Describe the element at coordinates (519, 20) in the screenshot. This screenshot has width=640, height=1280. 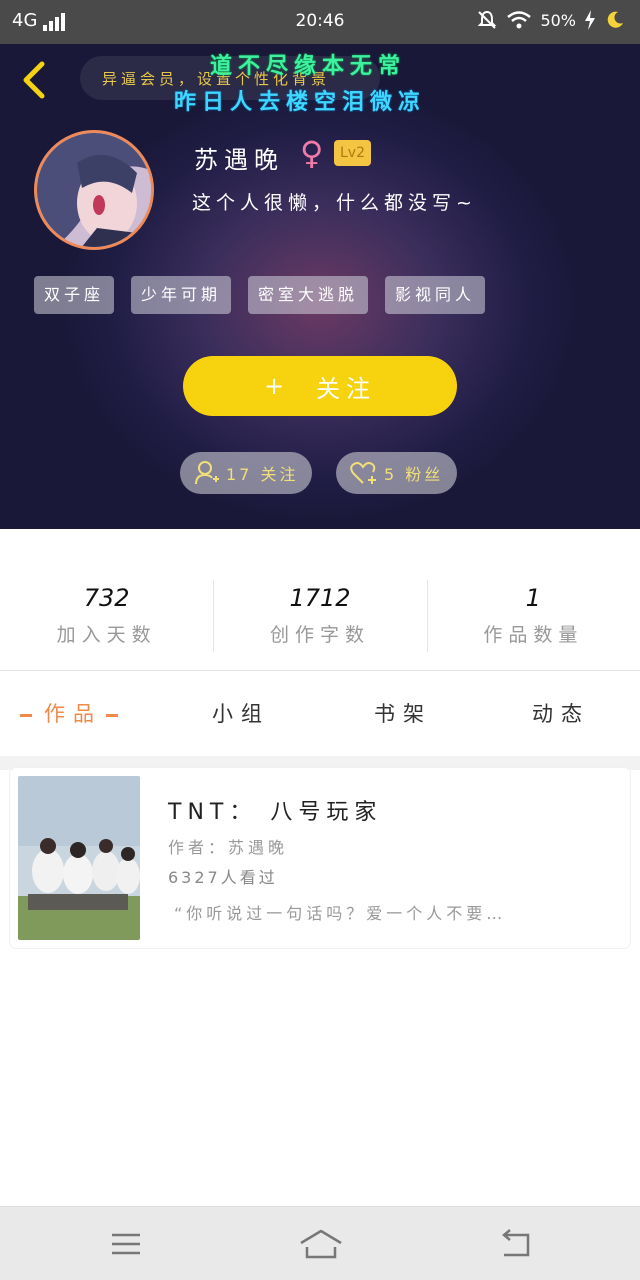
I see `wifi-icon` at that location.